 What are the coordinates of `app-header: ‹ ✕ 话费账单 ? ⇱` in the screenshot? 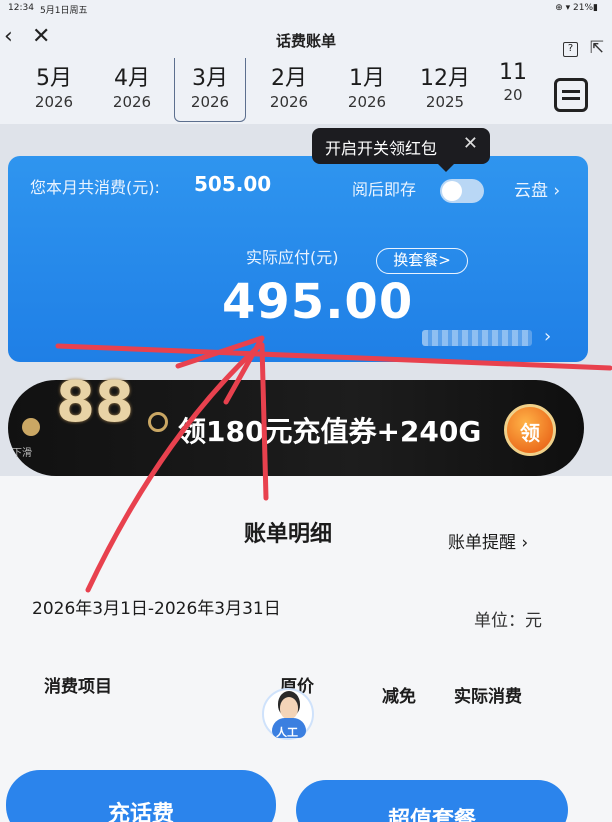 It's located at (306, 38).